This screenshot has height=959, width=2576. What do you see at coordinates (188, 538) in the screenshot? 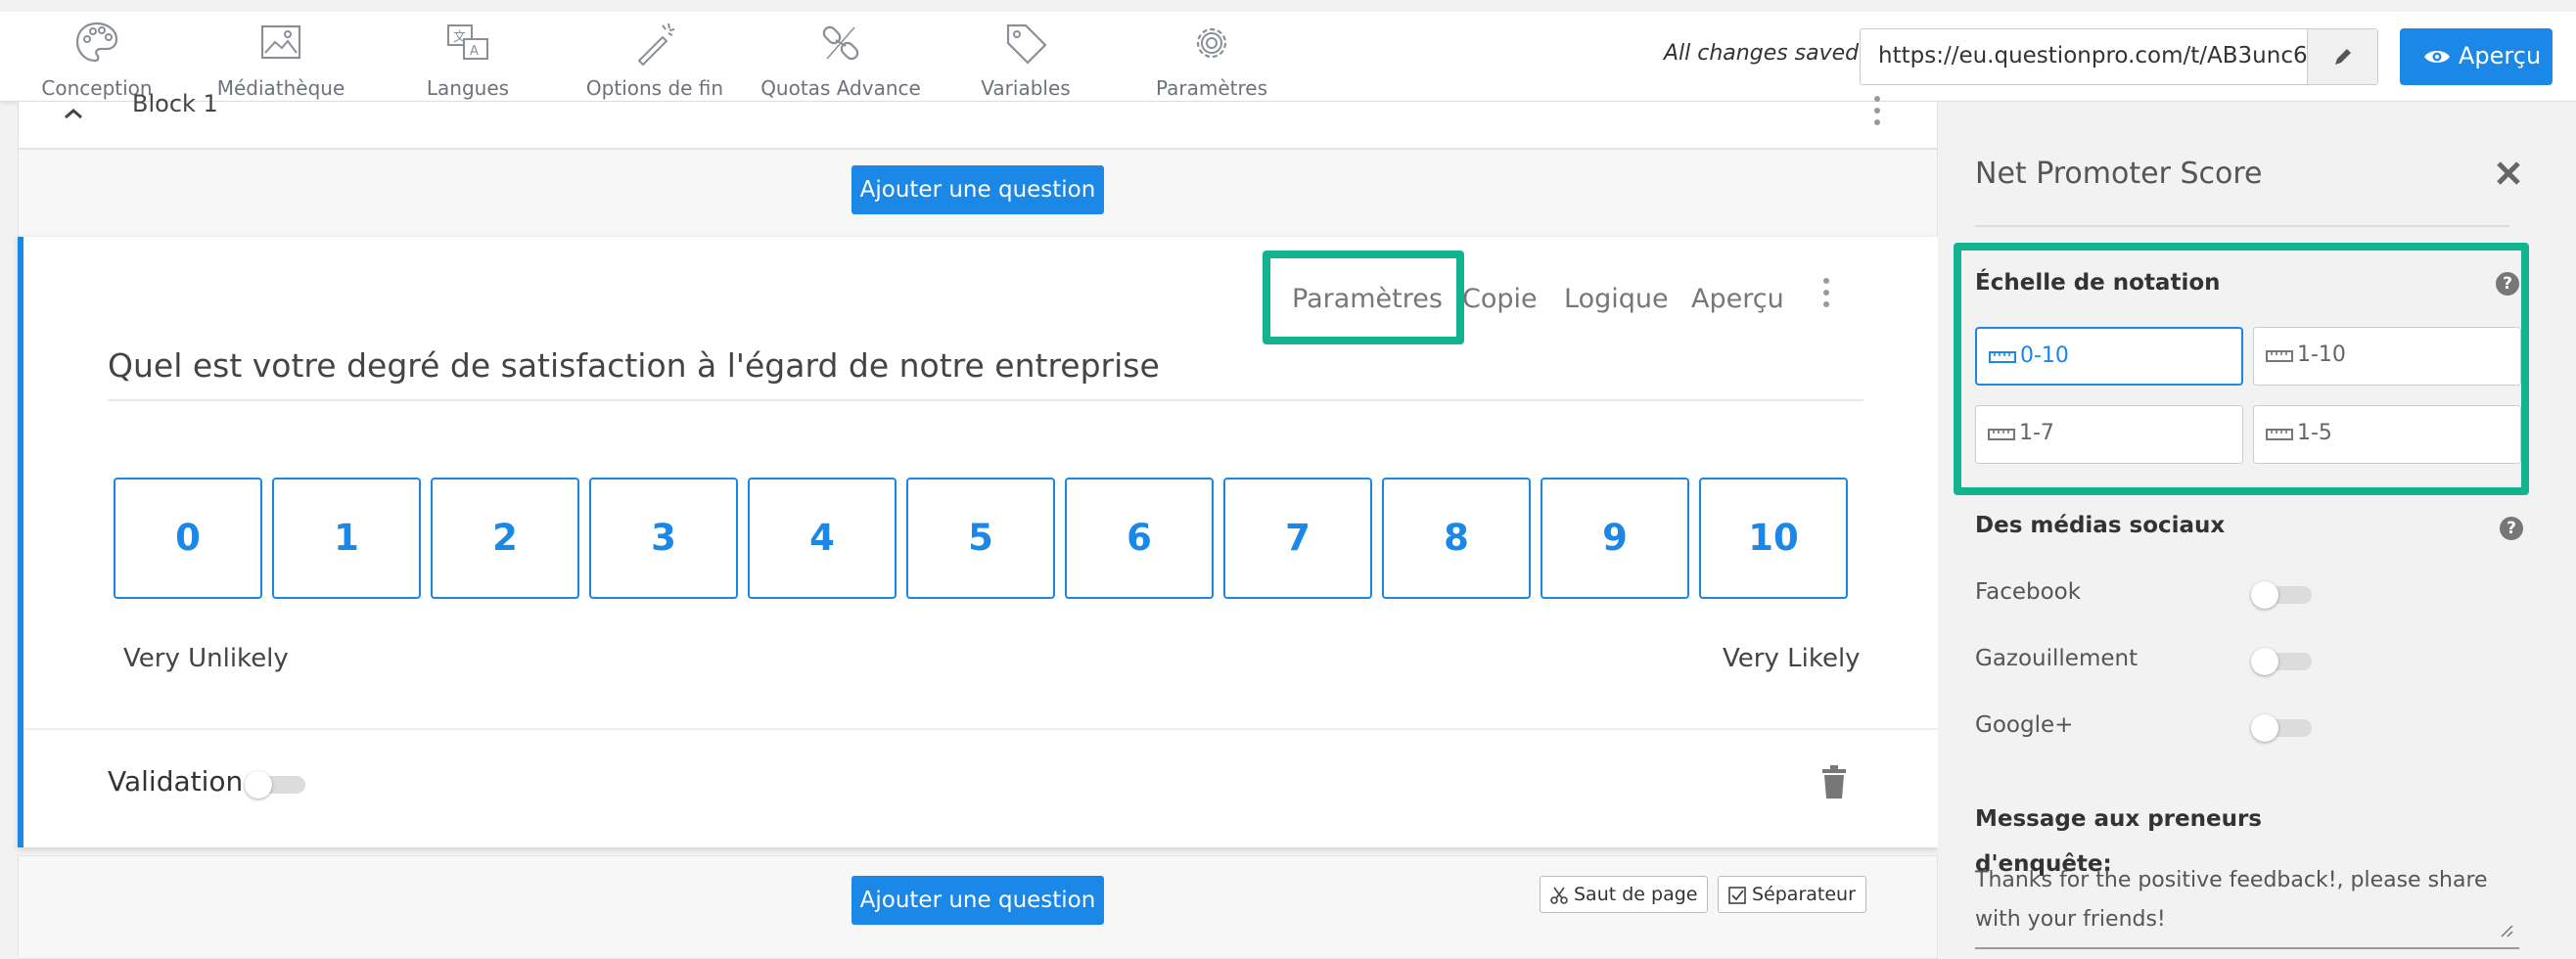
I see `scale-option: 0` at bounding box center [188, 538].